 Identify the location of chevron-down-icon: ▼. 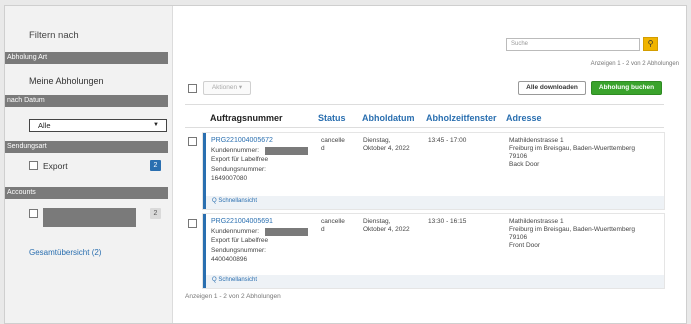
(156, 125).